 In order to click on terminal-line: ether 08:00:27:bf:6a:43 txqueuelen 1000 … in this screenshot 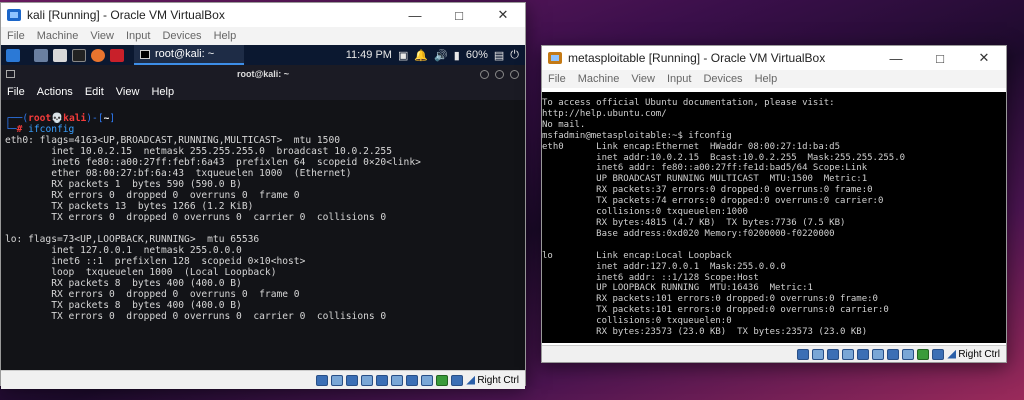, I will do `click(178, 173)`.